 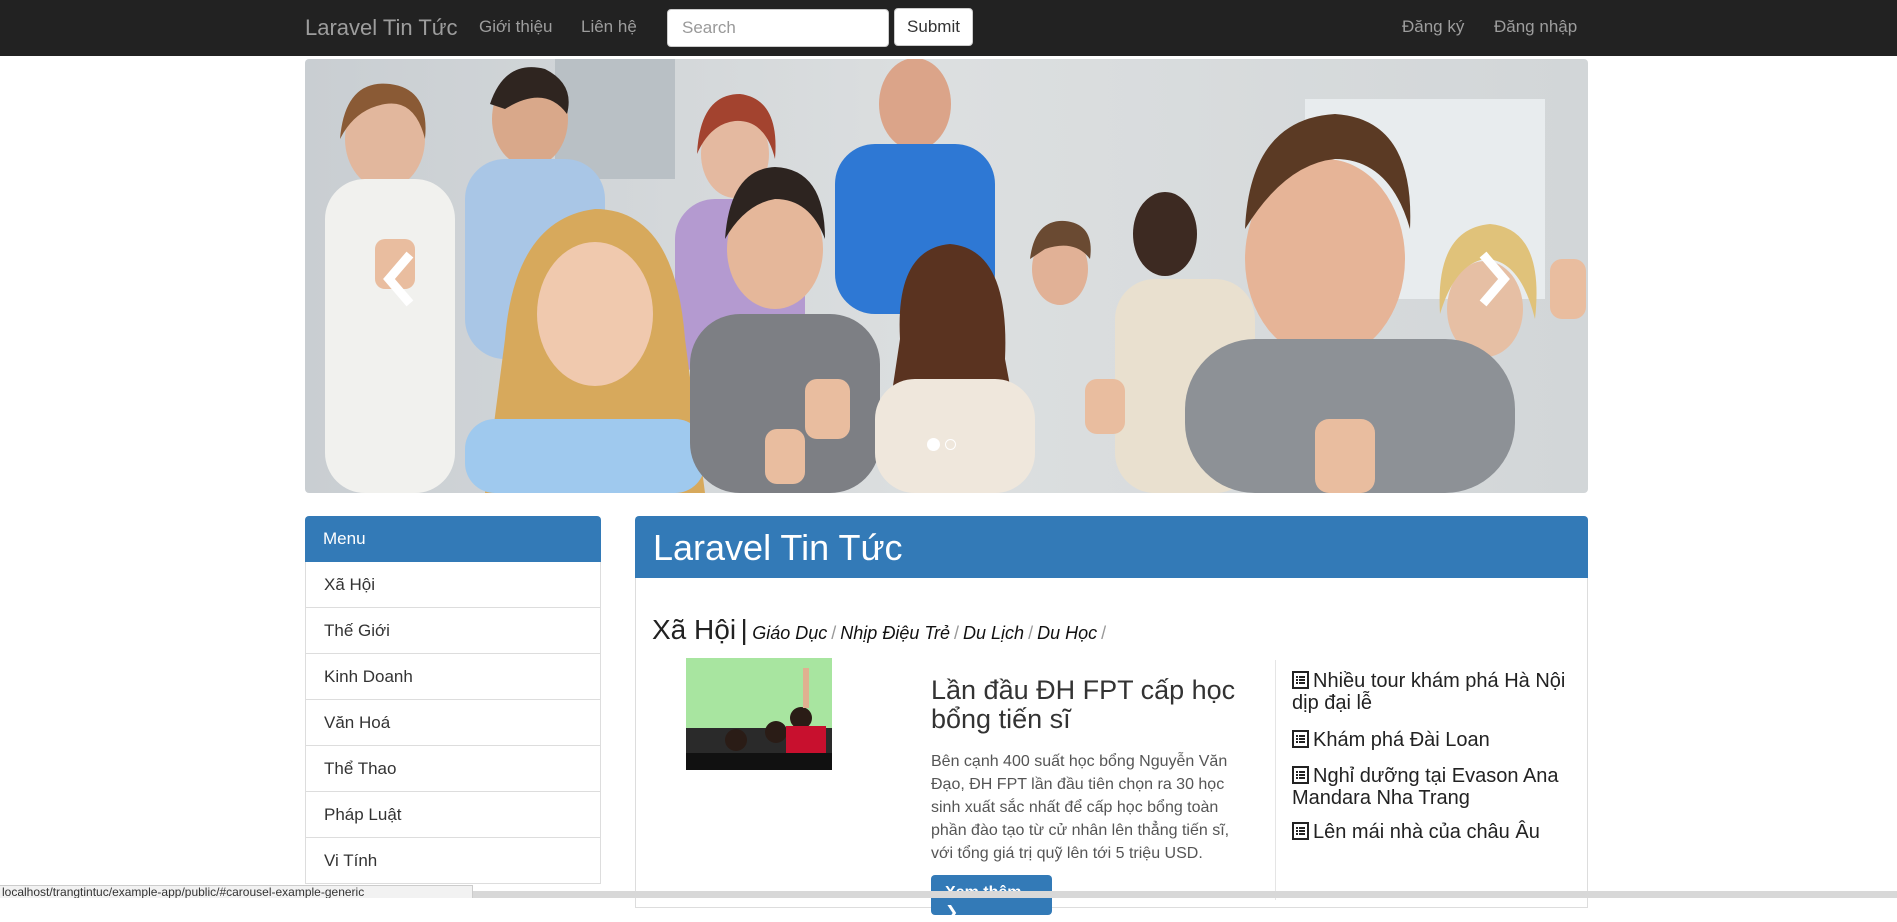 What do you see at coordinates (895, 633) in the screenshot?
I see `subcategory-link: Nhịp Điệu Trẻ` at bounding box center [895, 633].